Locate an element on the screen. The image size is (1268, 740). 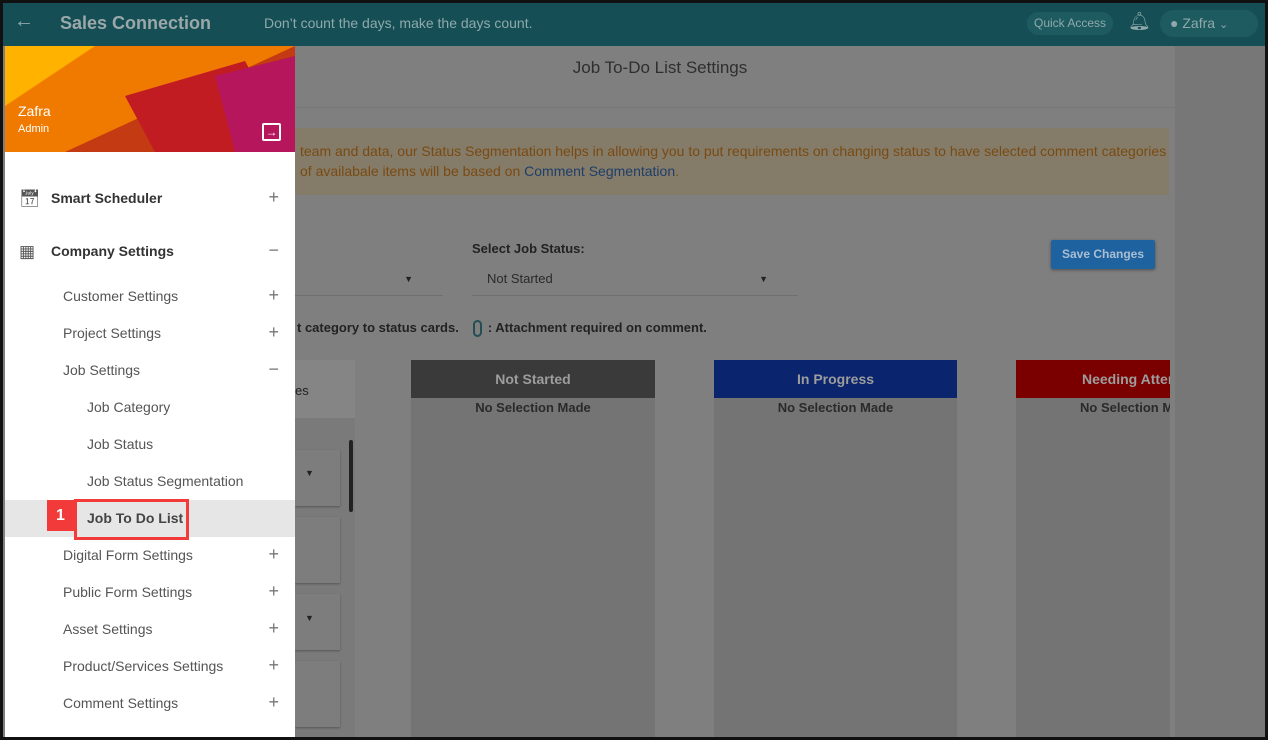
sidebar-item-comment-settings: Comment Settings + is located at coordinates (150, 703).